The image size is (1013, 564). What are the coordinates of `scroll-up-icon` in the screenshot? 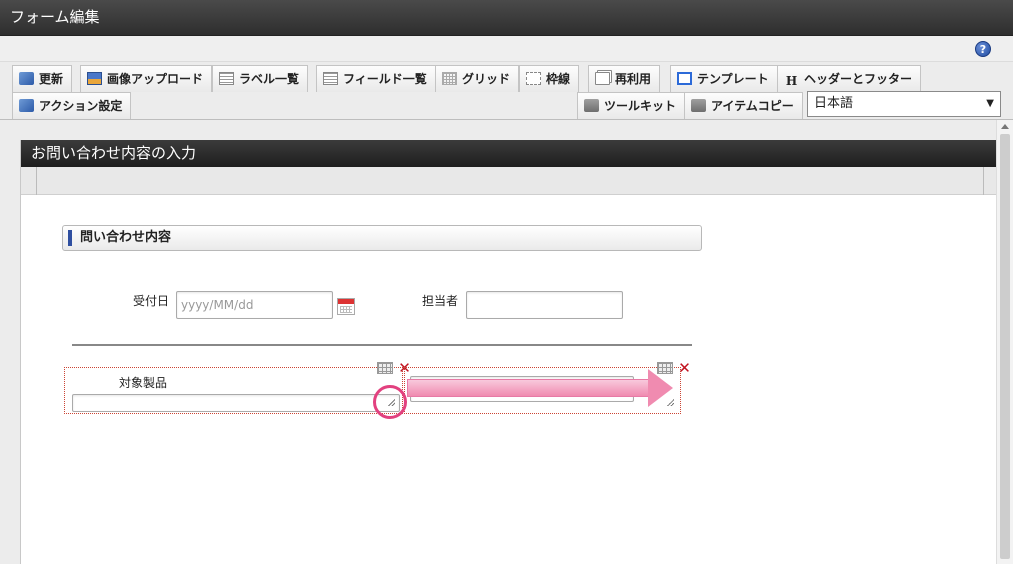 It's located at (1005, 126).